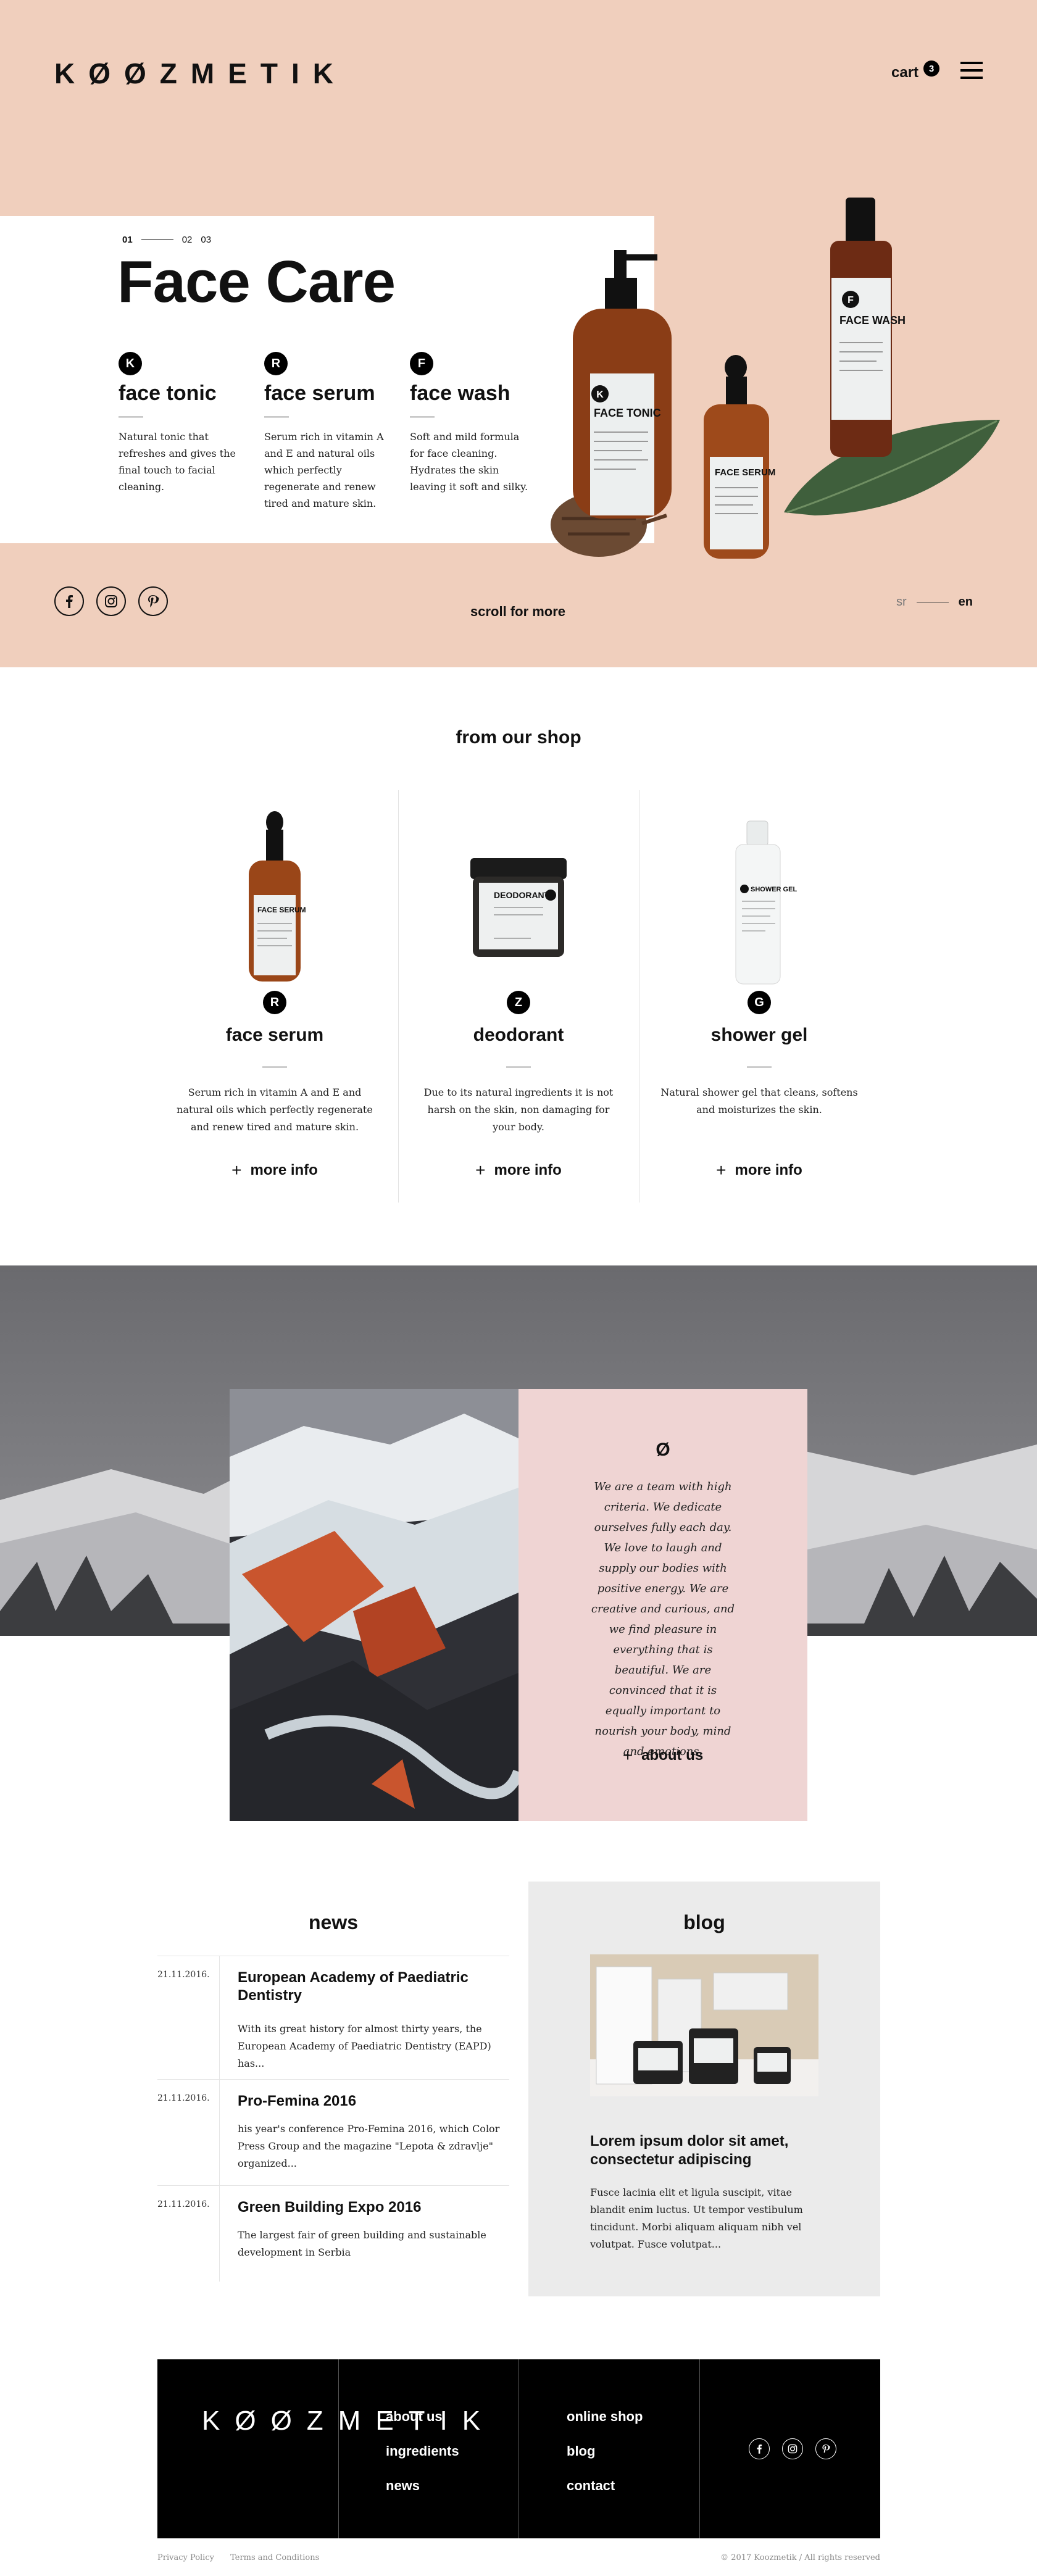 The height and width of the screenshot is (2576, 1037). I want to click on svg-text: F, so click(851, 300).